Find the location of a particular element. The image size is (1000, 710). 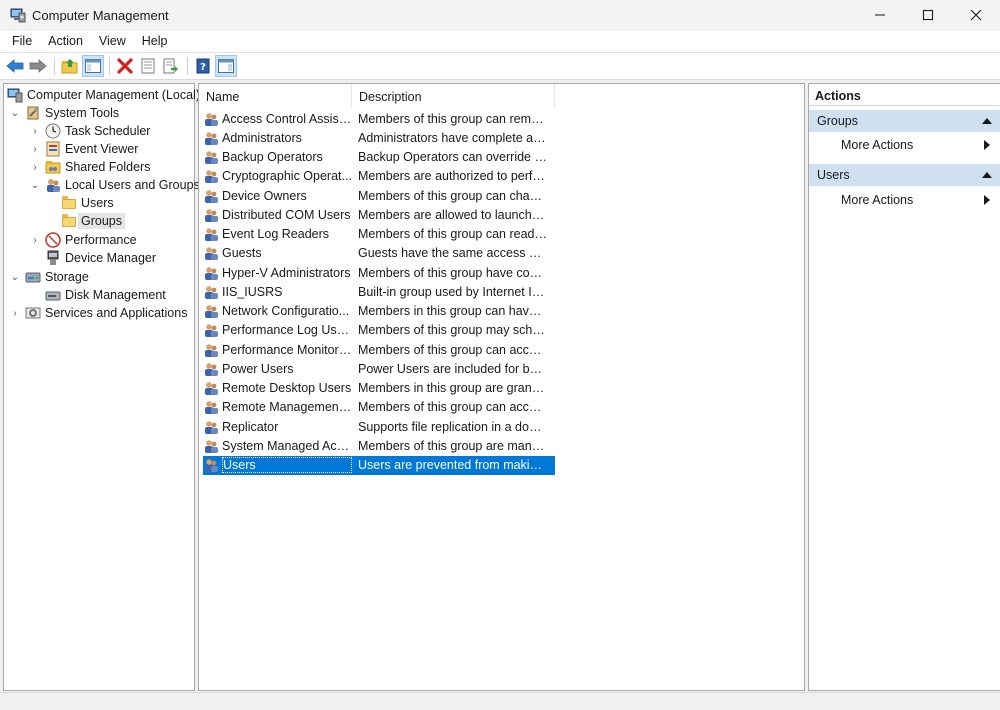

menu-view: View is located at coordinates (112, 41).